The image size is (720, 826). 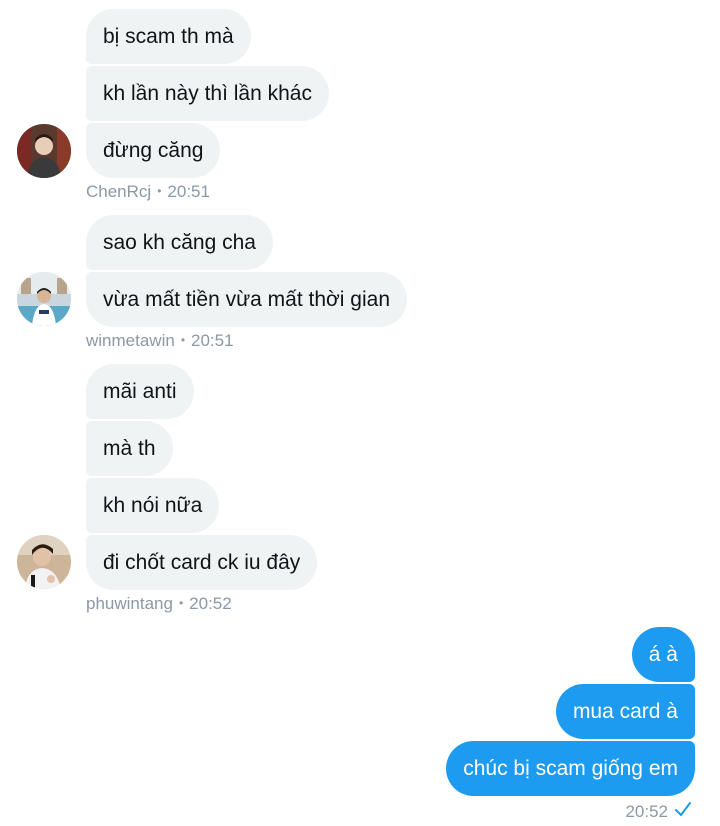 What do you see at coordinates (44, 562) in the screenshot?
I see `avatar-phuwintang` at bounding box center [44, 562].